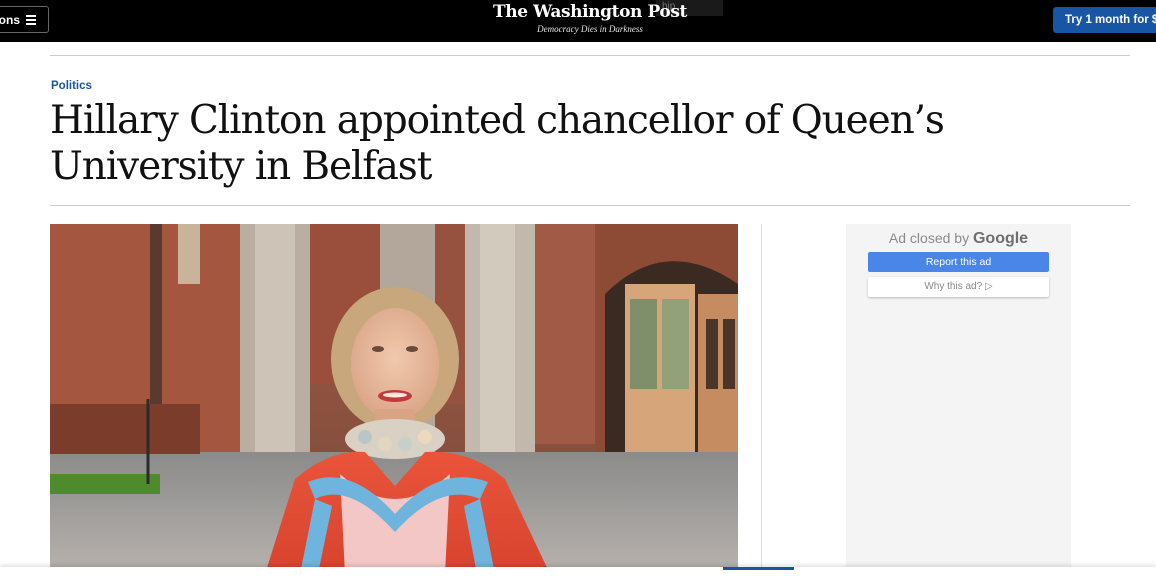 Image resolution: width=1156 pixels, height=585 pixels. Describe the element at coordinates (958, 287) in the screenshot. I see `why-this-ad-button: Why this ad? ▷` at that location.